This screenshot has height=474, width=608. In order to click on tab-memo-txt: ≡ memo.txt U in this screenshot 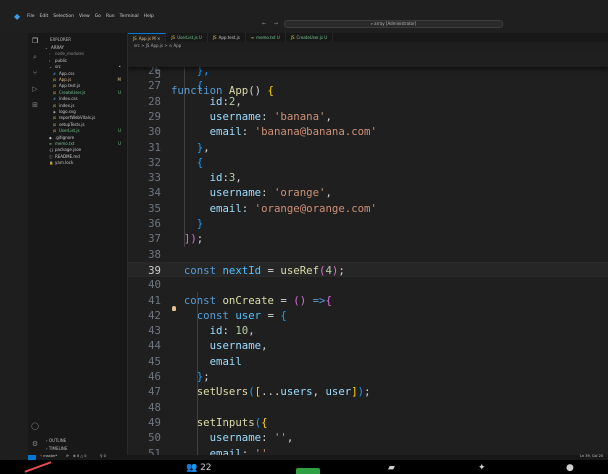, I will do `click(266, 37)`.